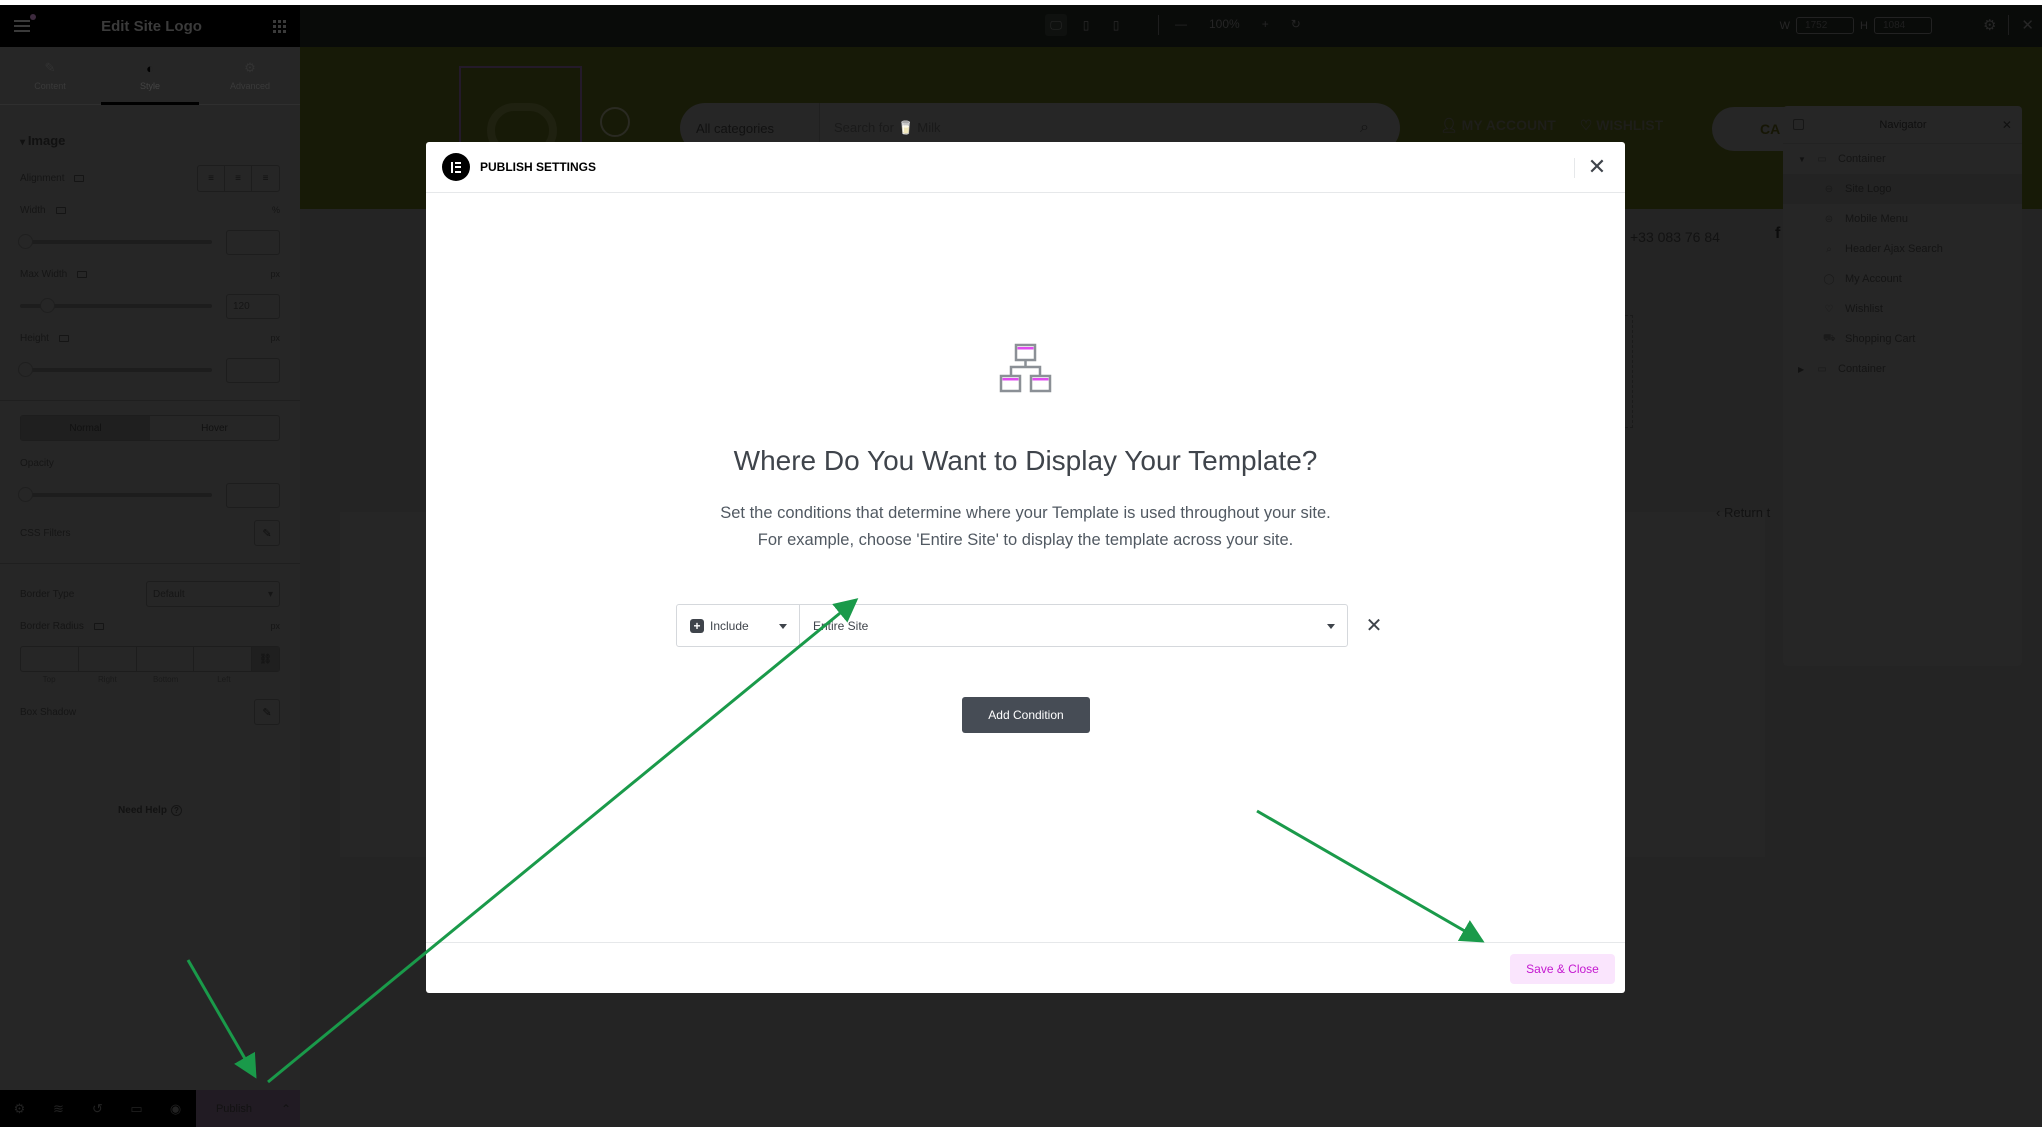 Image resolution: width=2042 pixels, height=1127 pixels. I want to click on navigator-item: ▶ ▭ Container, so click(1902, 369).